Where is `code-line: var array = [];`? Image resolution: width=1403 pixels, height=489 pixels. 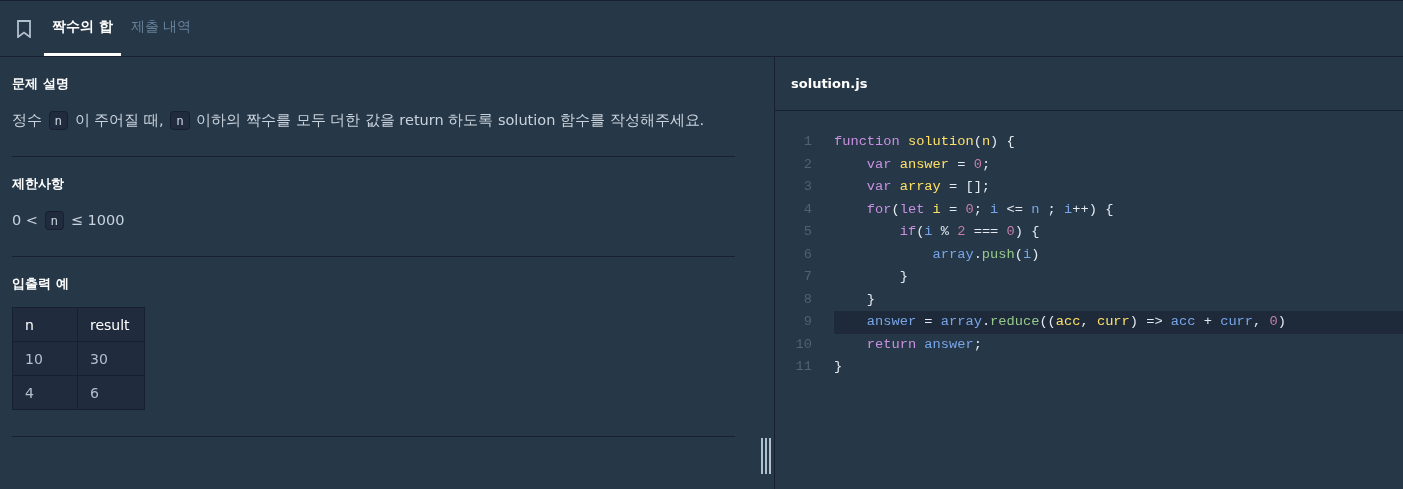 code-line: var array = []; is located at coordinates (928, 187).